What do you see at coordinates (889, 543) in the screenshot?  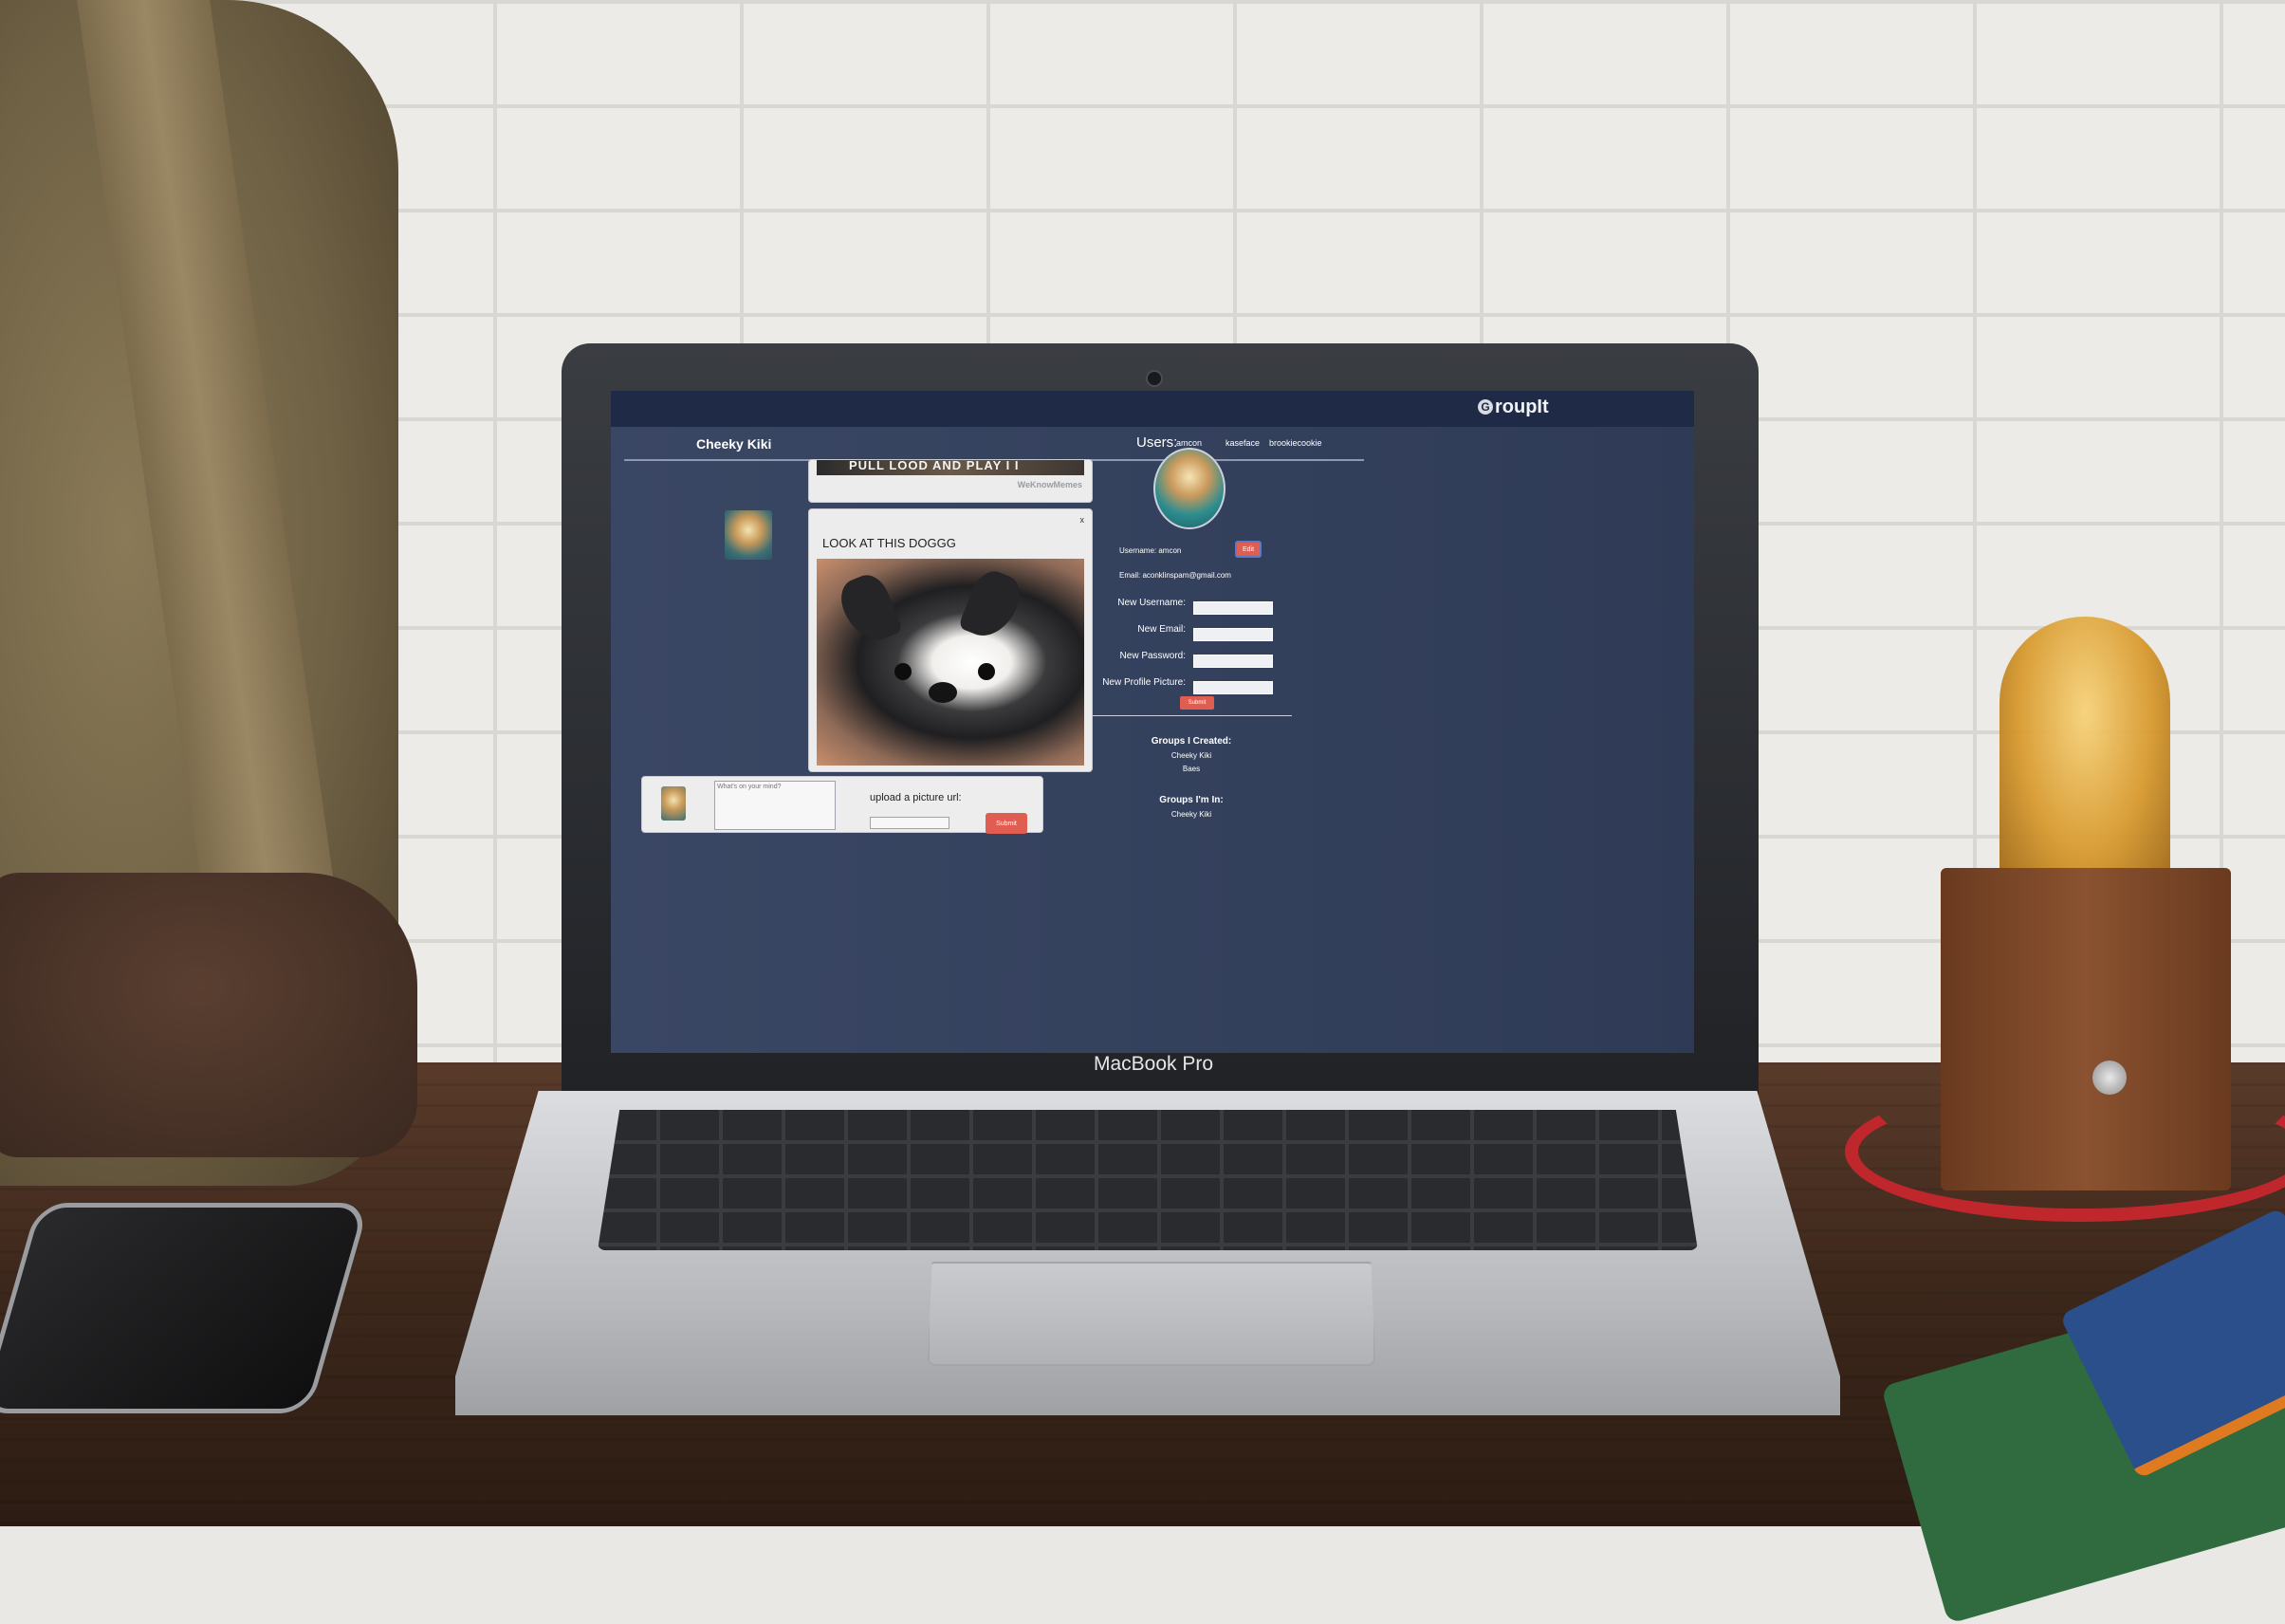 I see `post-title: LOOK AT THIS DOGGG` at bounding box center [889, 543].